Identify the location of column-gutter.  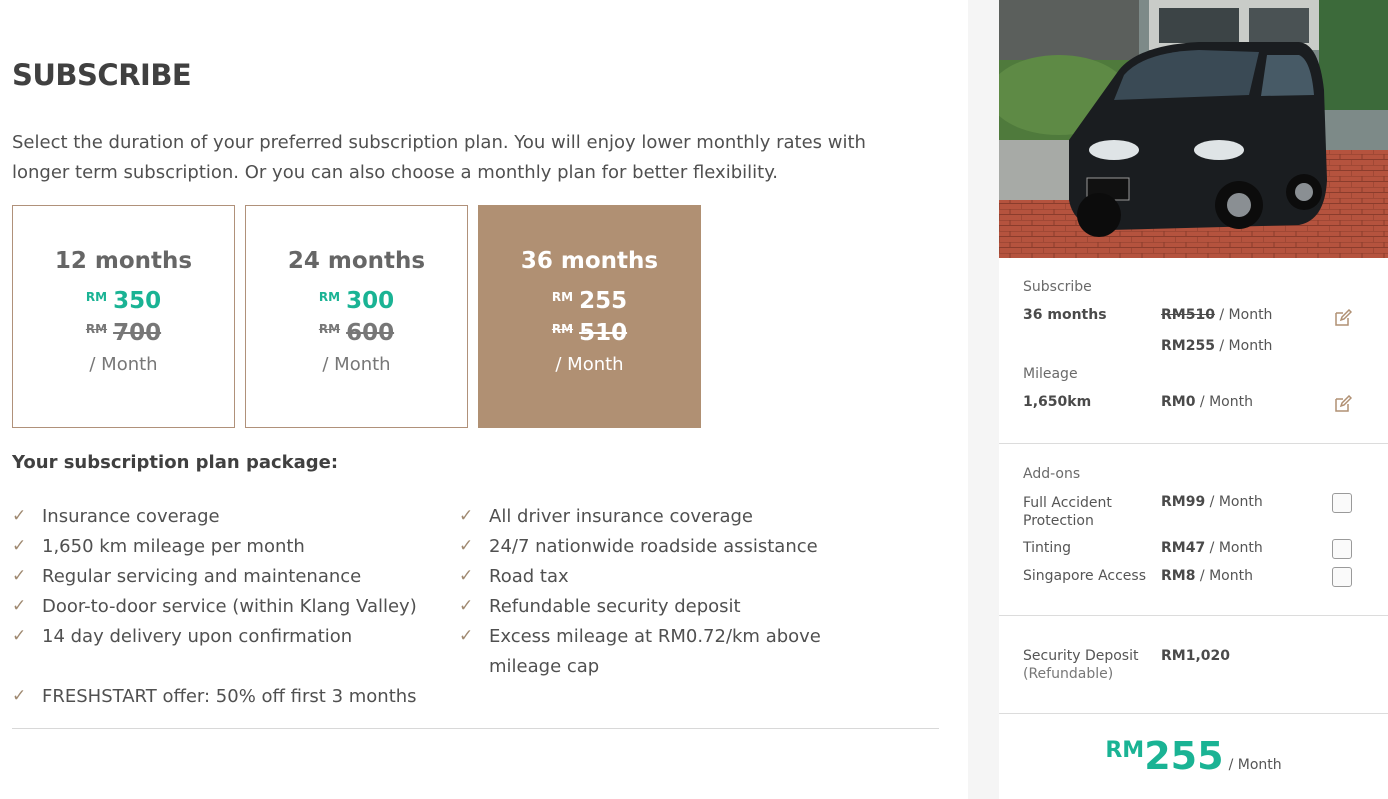
(983, 399).